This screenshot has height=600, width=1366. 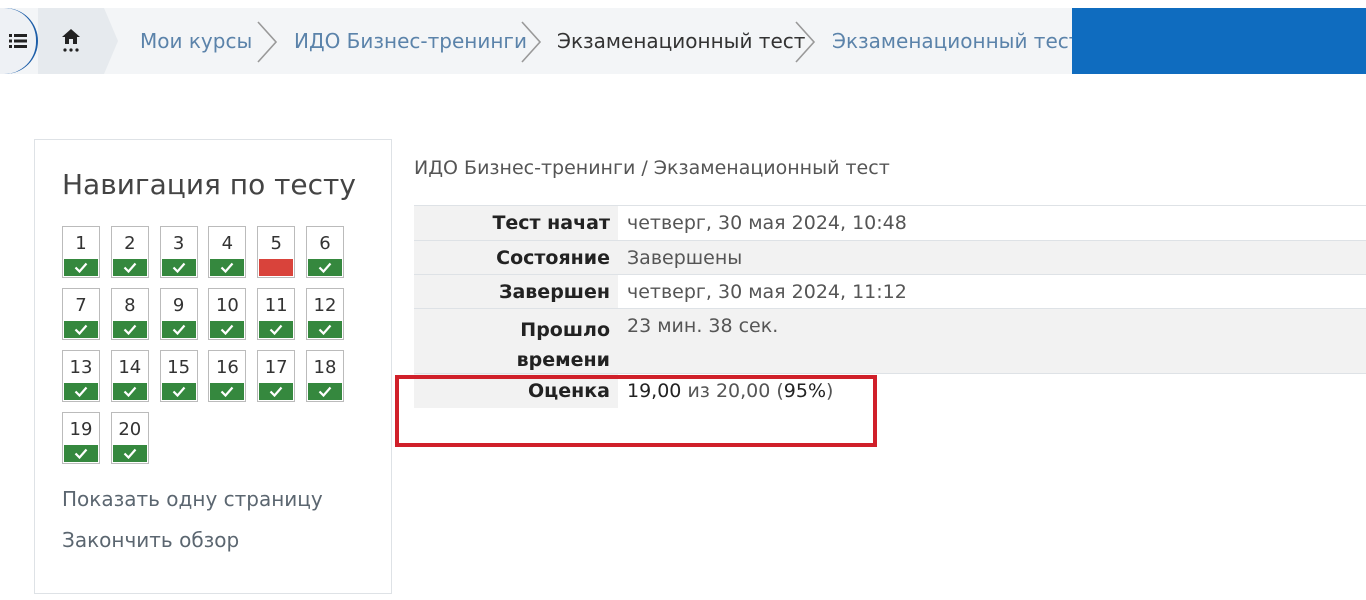 I want to click on question-button: 13, so click(x=81, y=376).